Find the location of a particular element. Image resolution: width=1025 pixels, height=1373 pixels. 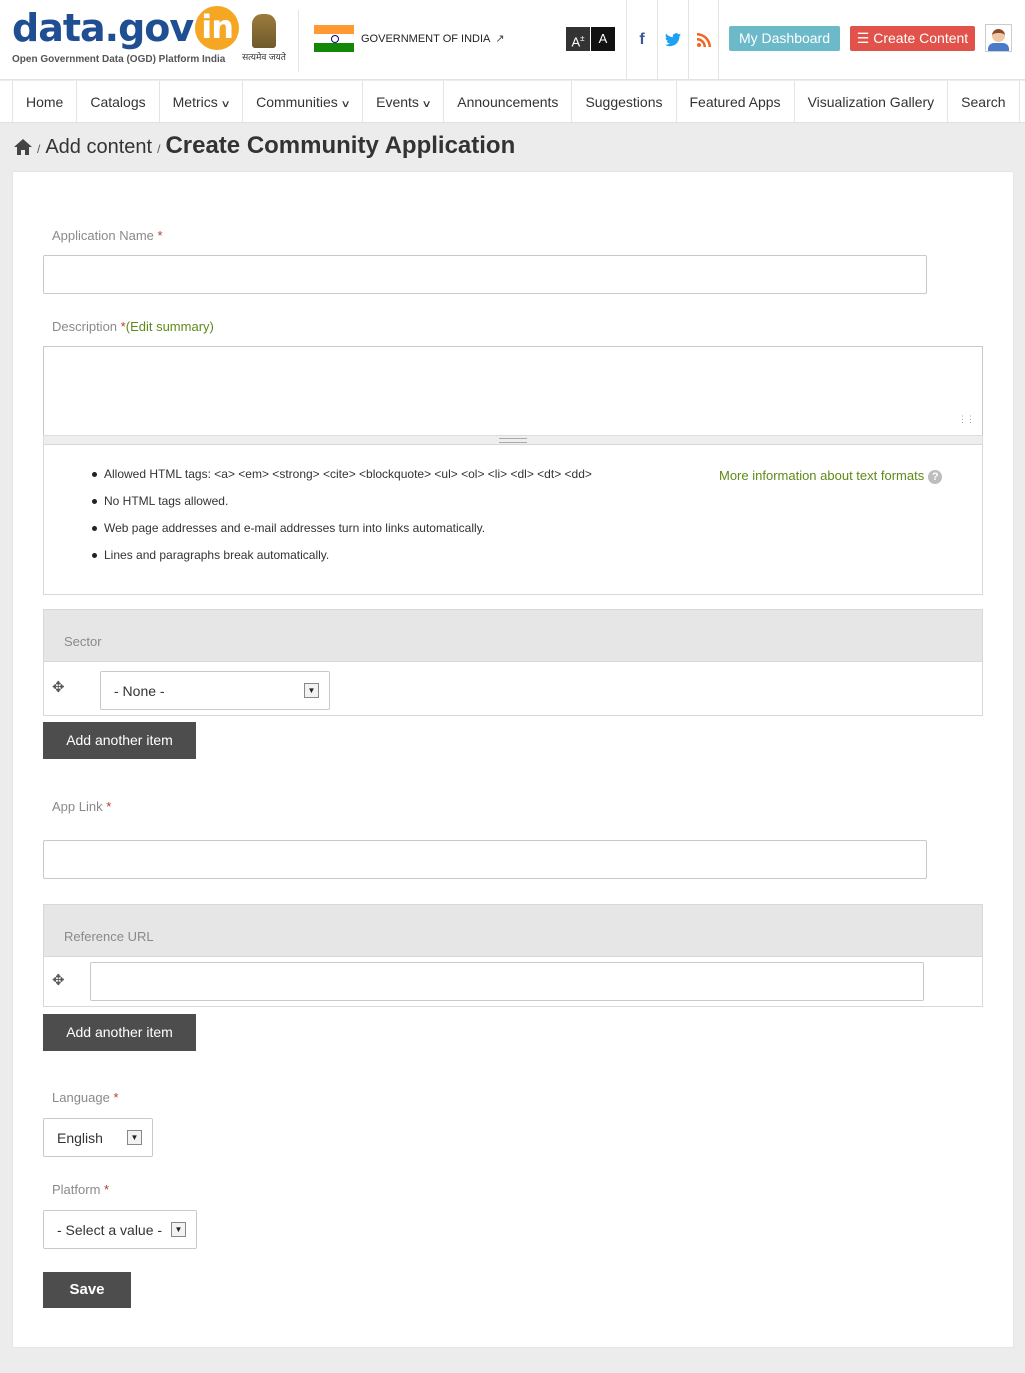

nav-item-search: Search is located at coordinates (983, 102).